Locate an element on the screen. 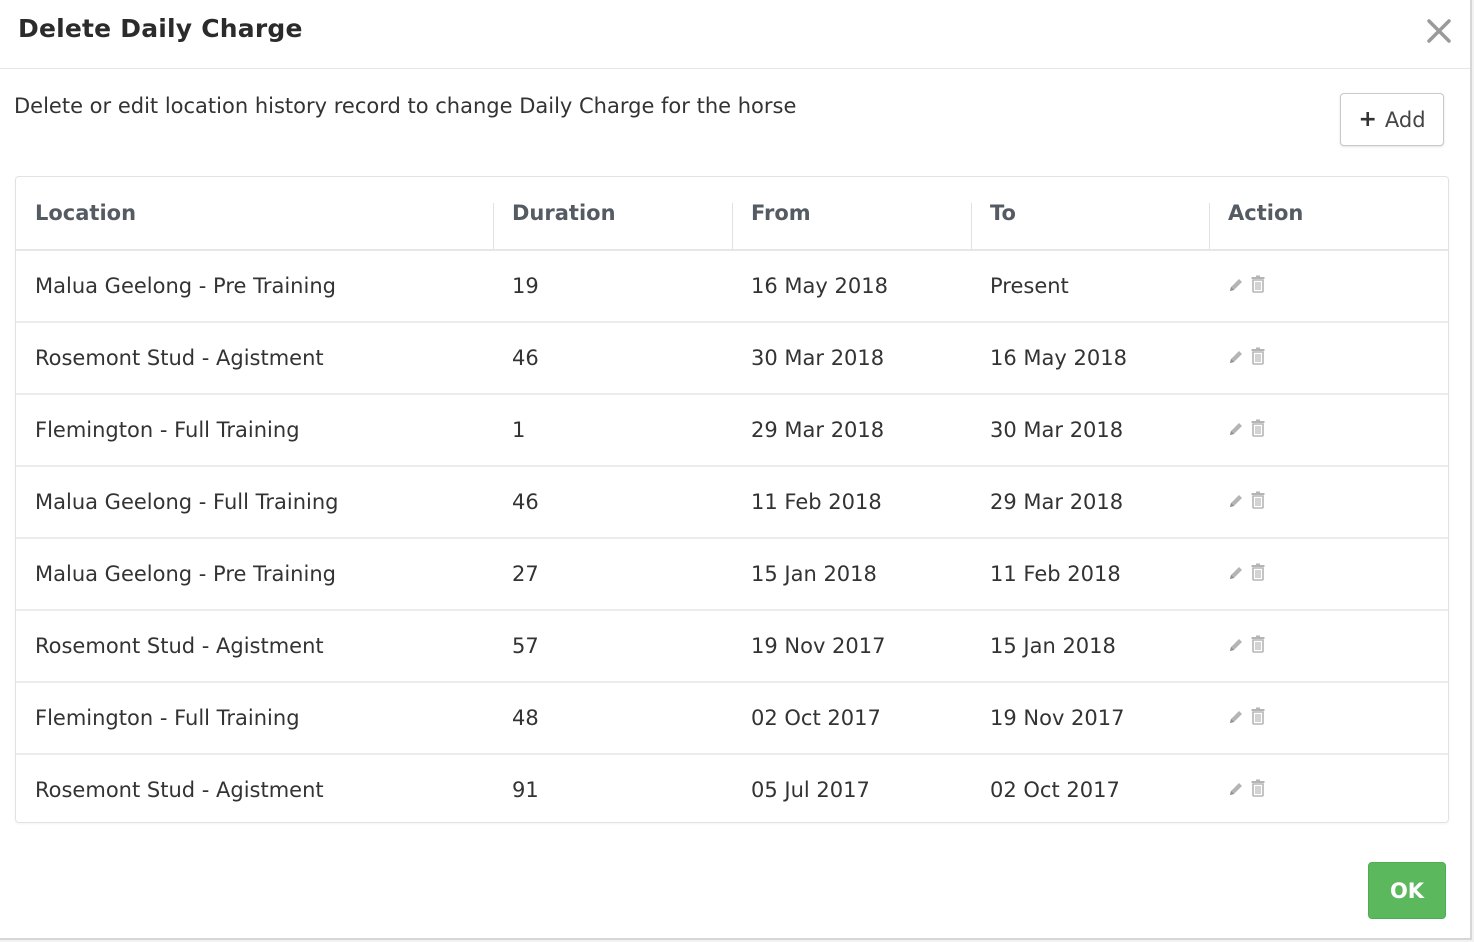 This screenshot has width=1474, height=942. dialog-title: Delete Daily Charge is located at coordinates (160, 28).